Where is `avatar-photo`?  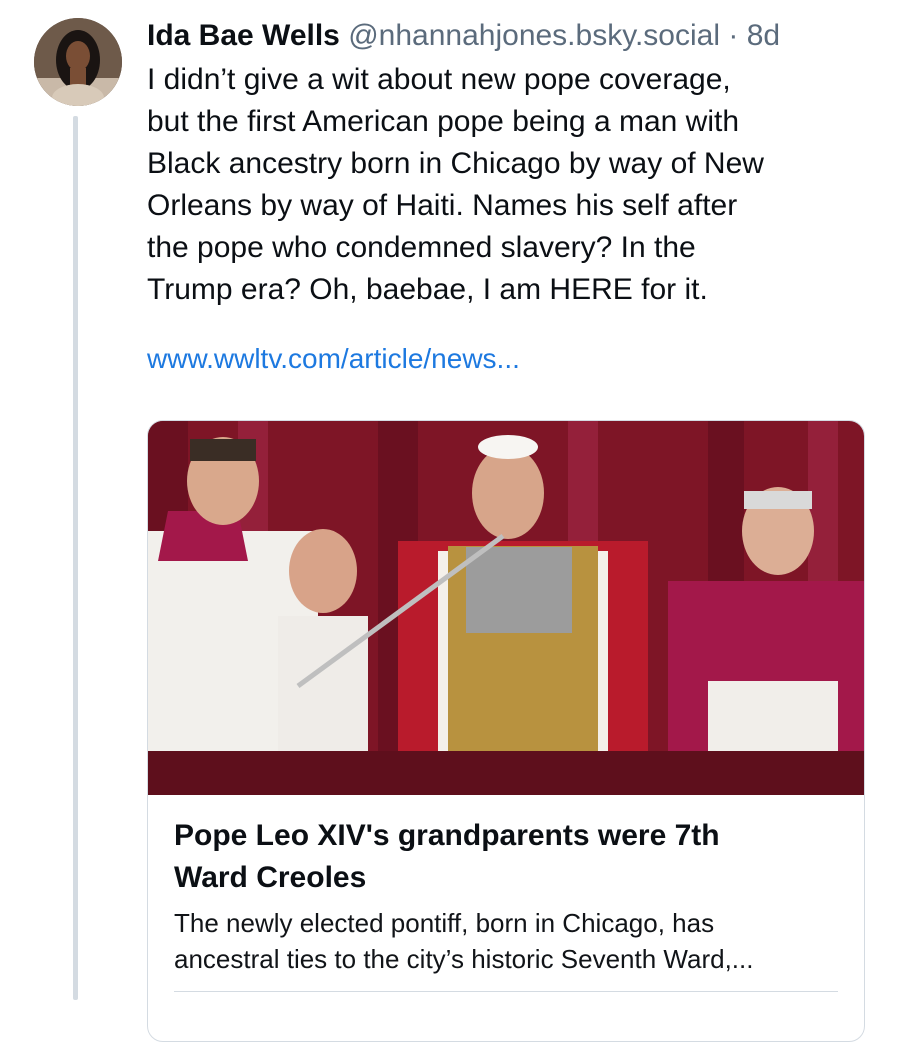
avatar-photo is located at coordinates (78, 62).